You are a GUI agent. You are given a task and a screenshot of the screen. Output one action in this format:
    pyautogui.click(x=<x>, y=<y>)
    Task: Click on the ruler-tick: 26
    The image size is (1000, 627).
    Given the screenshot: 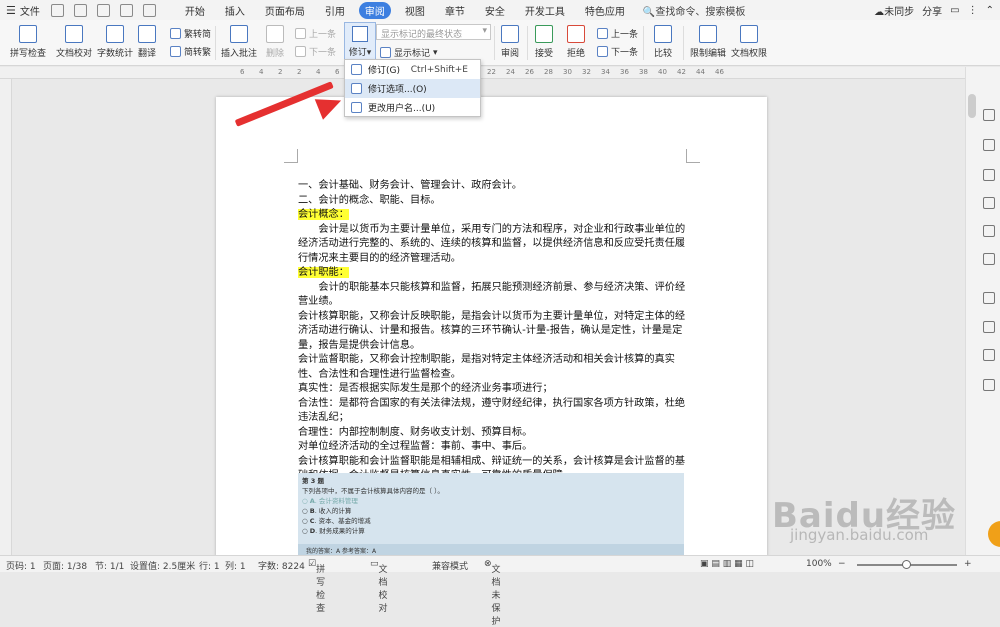 What is the action you would take?
    pyautogui.click(x=529, y=72)
    